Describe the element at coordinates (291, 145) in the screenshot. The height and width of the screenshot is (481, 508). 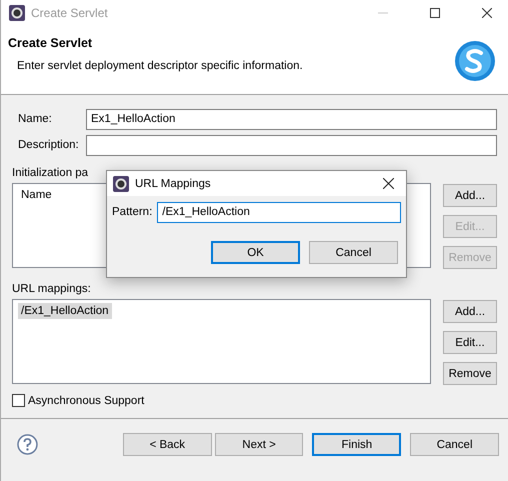
I see `text-field` at that location.